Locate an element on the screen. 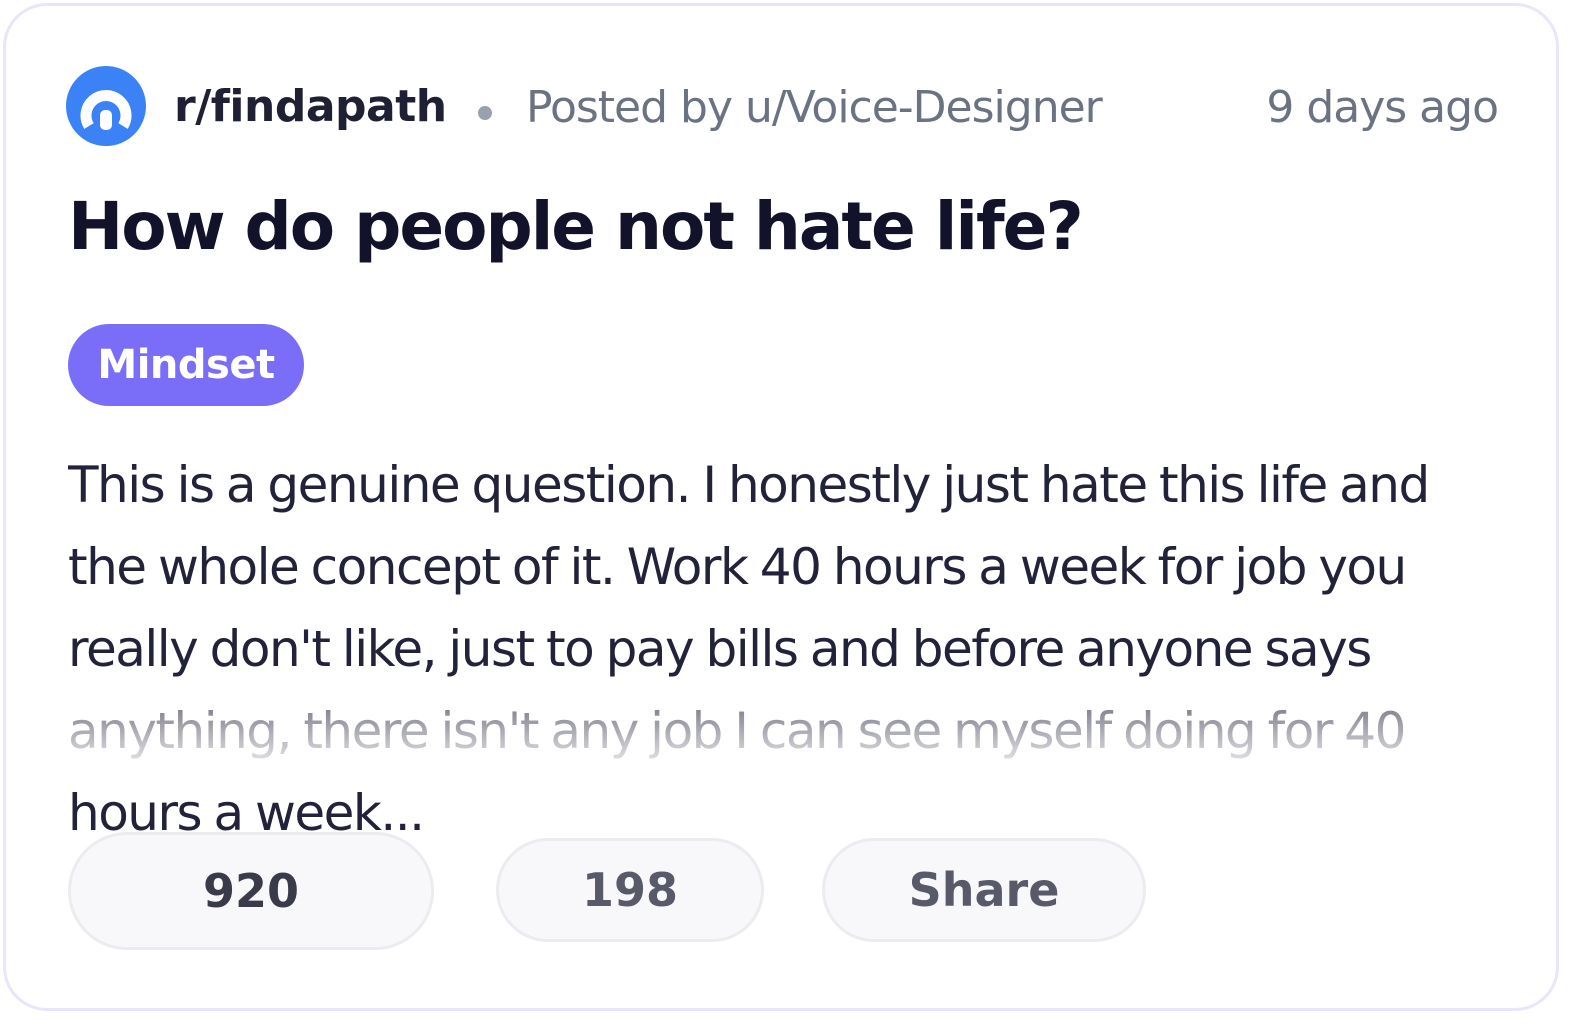 This screenshot has height=1036, width=1596. subreddit-avatar is located at coordinates (106, 106).